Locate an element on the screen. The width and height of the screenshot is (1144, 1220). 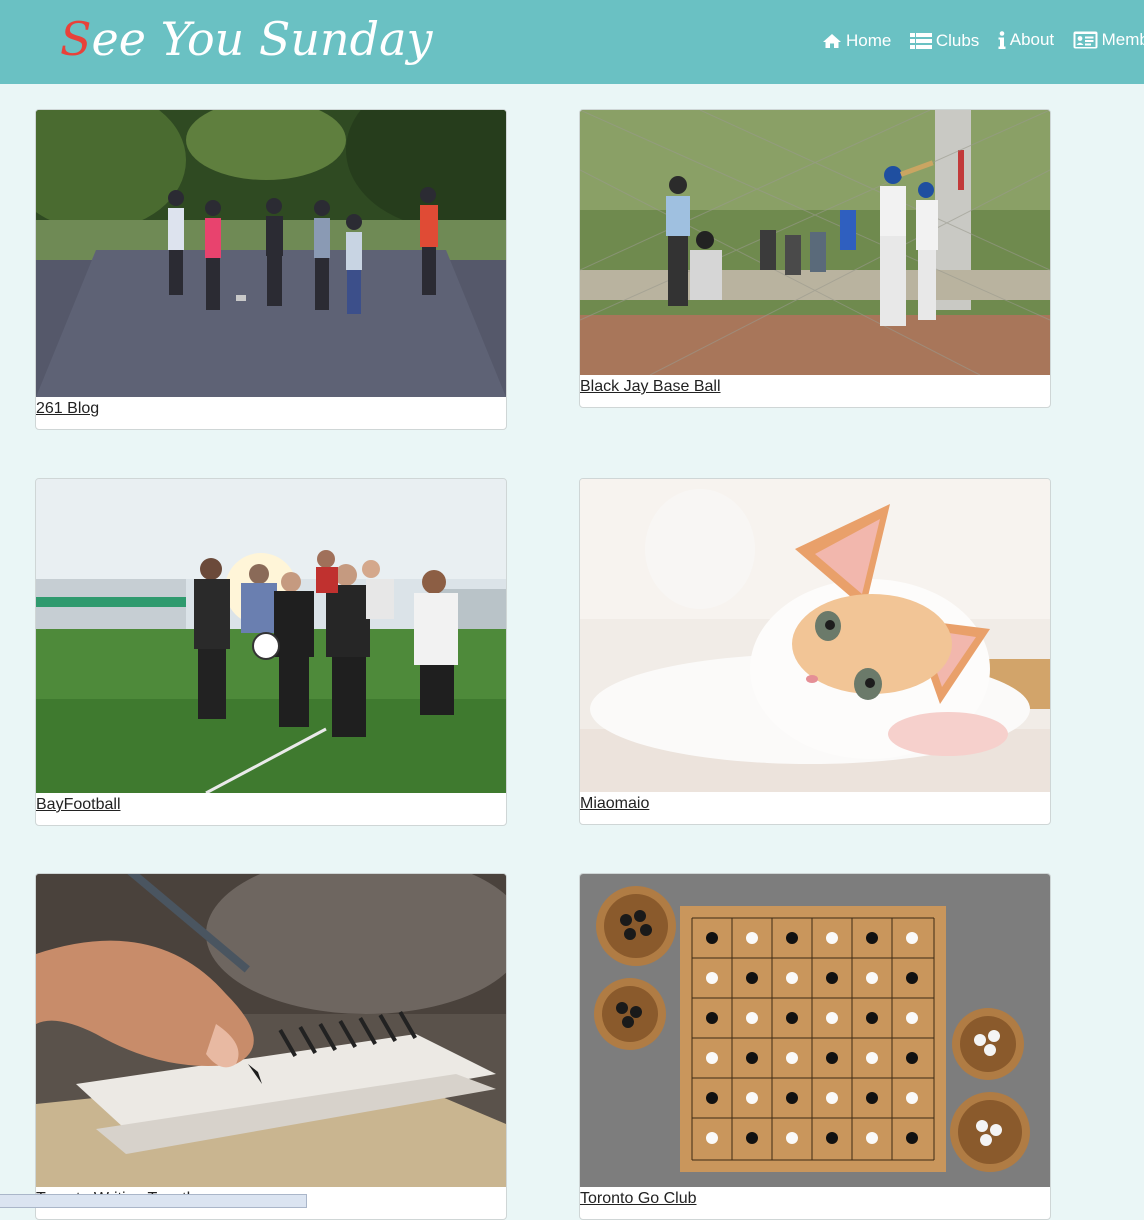
club-card-toronto-go-club: Toronto Go Club is located at coordinates (815, 1046).